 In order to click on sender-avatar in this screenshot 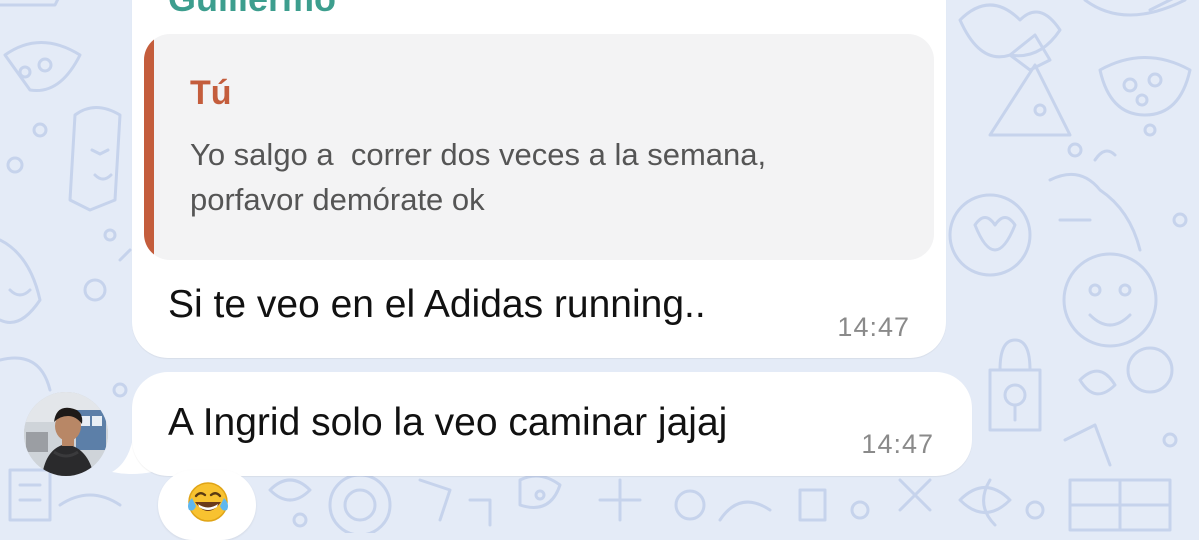, I will do `click(66, 434)`.